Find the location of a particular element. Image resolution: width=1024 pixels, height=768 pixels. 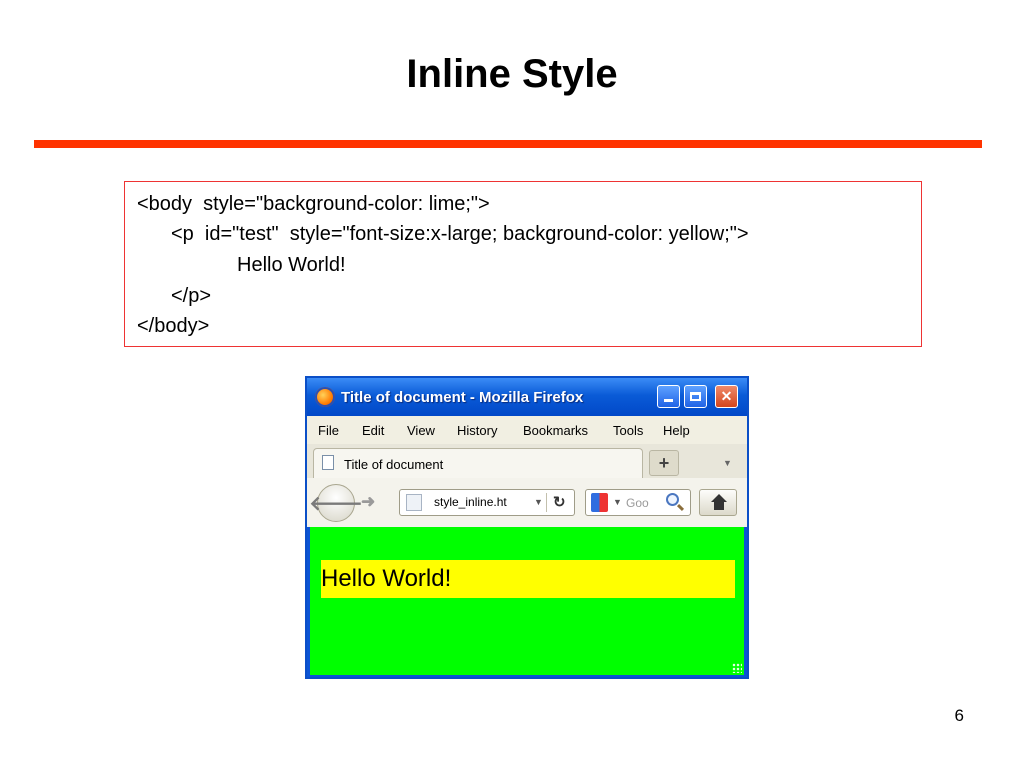

minimize-icon is located at coordinates (668, 400).